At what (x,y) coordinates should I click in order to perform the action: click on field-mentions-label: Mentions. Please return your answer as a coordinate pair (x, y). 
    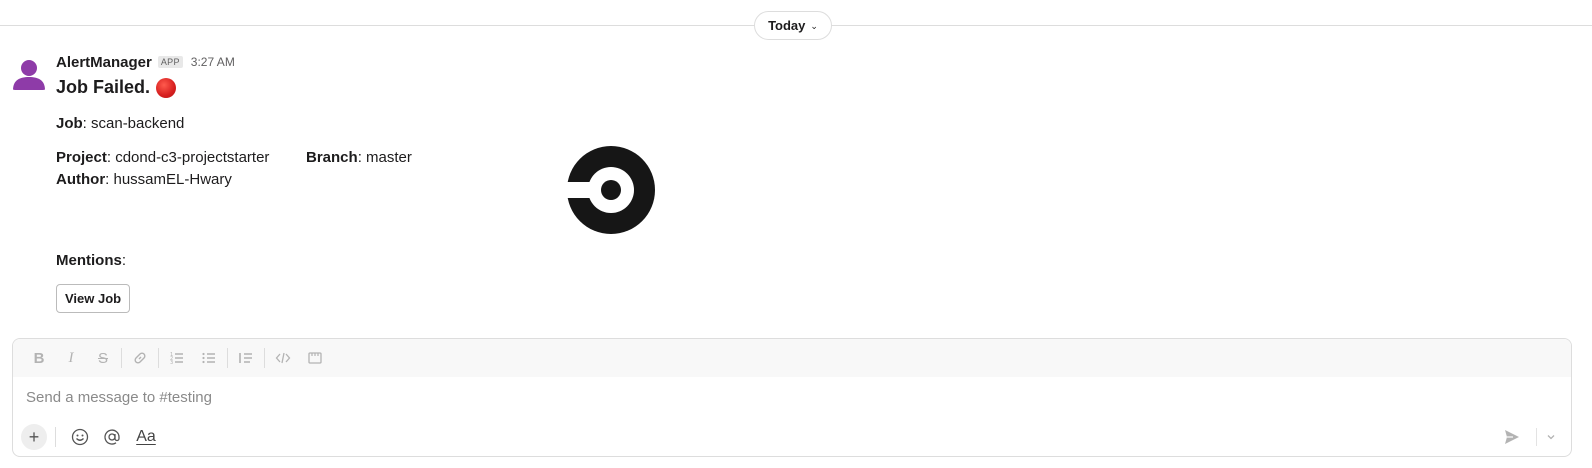
    Looking at the image, I should click on (89, 260).